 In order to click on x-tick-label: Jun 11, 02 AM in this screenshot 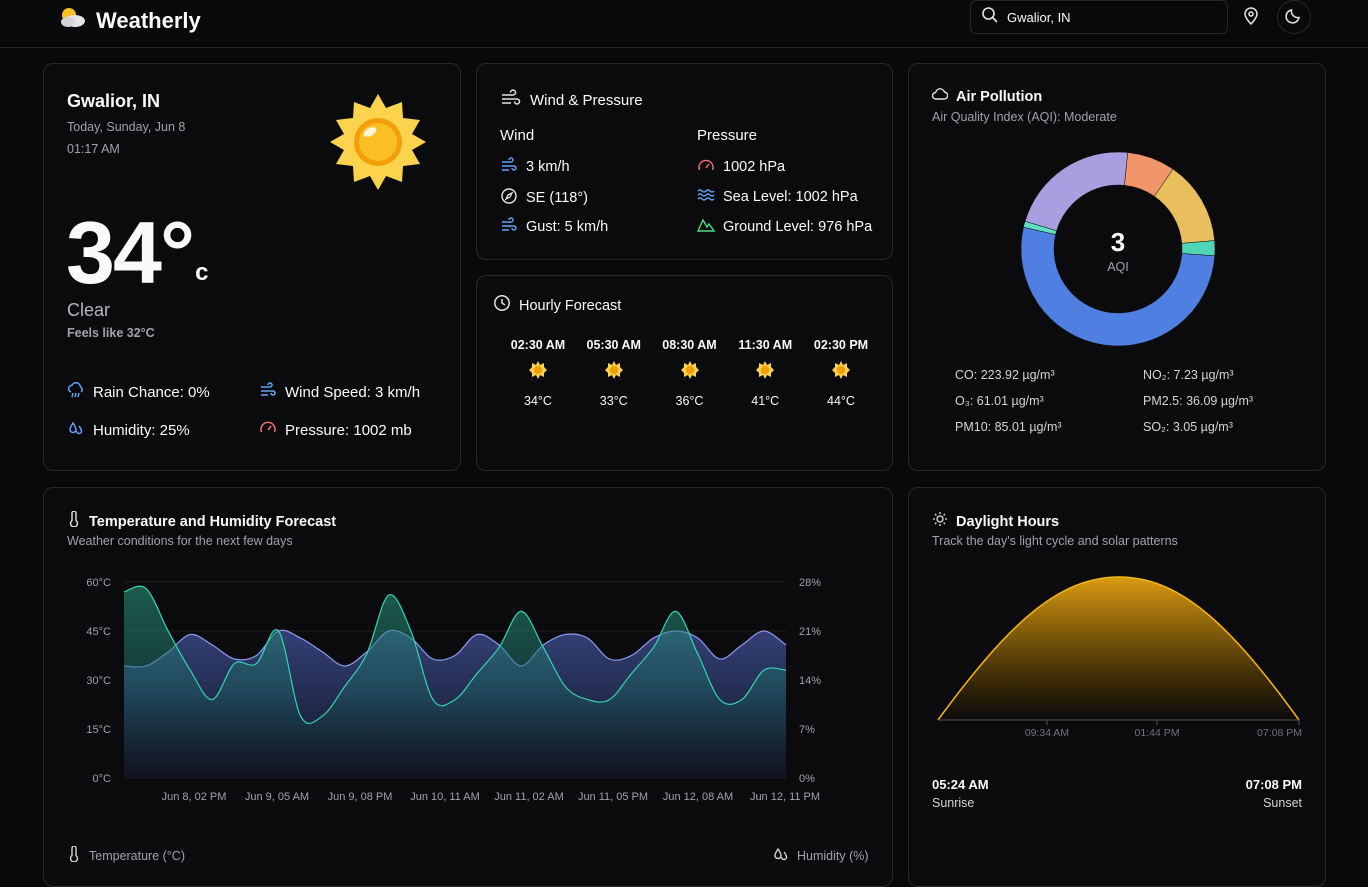, I will do `click(529, 797)`.